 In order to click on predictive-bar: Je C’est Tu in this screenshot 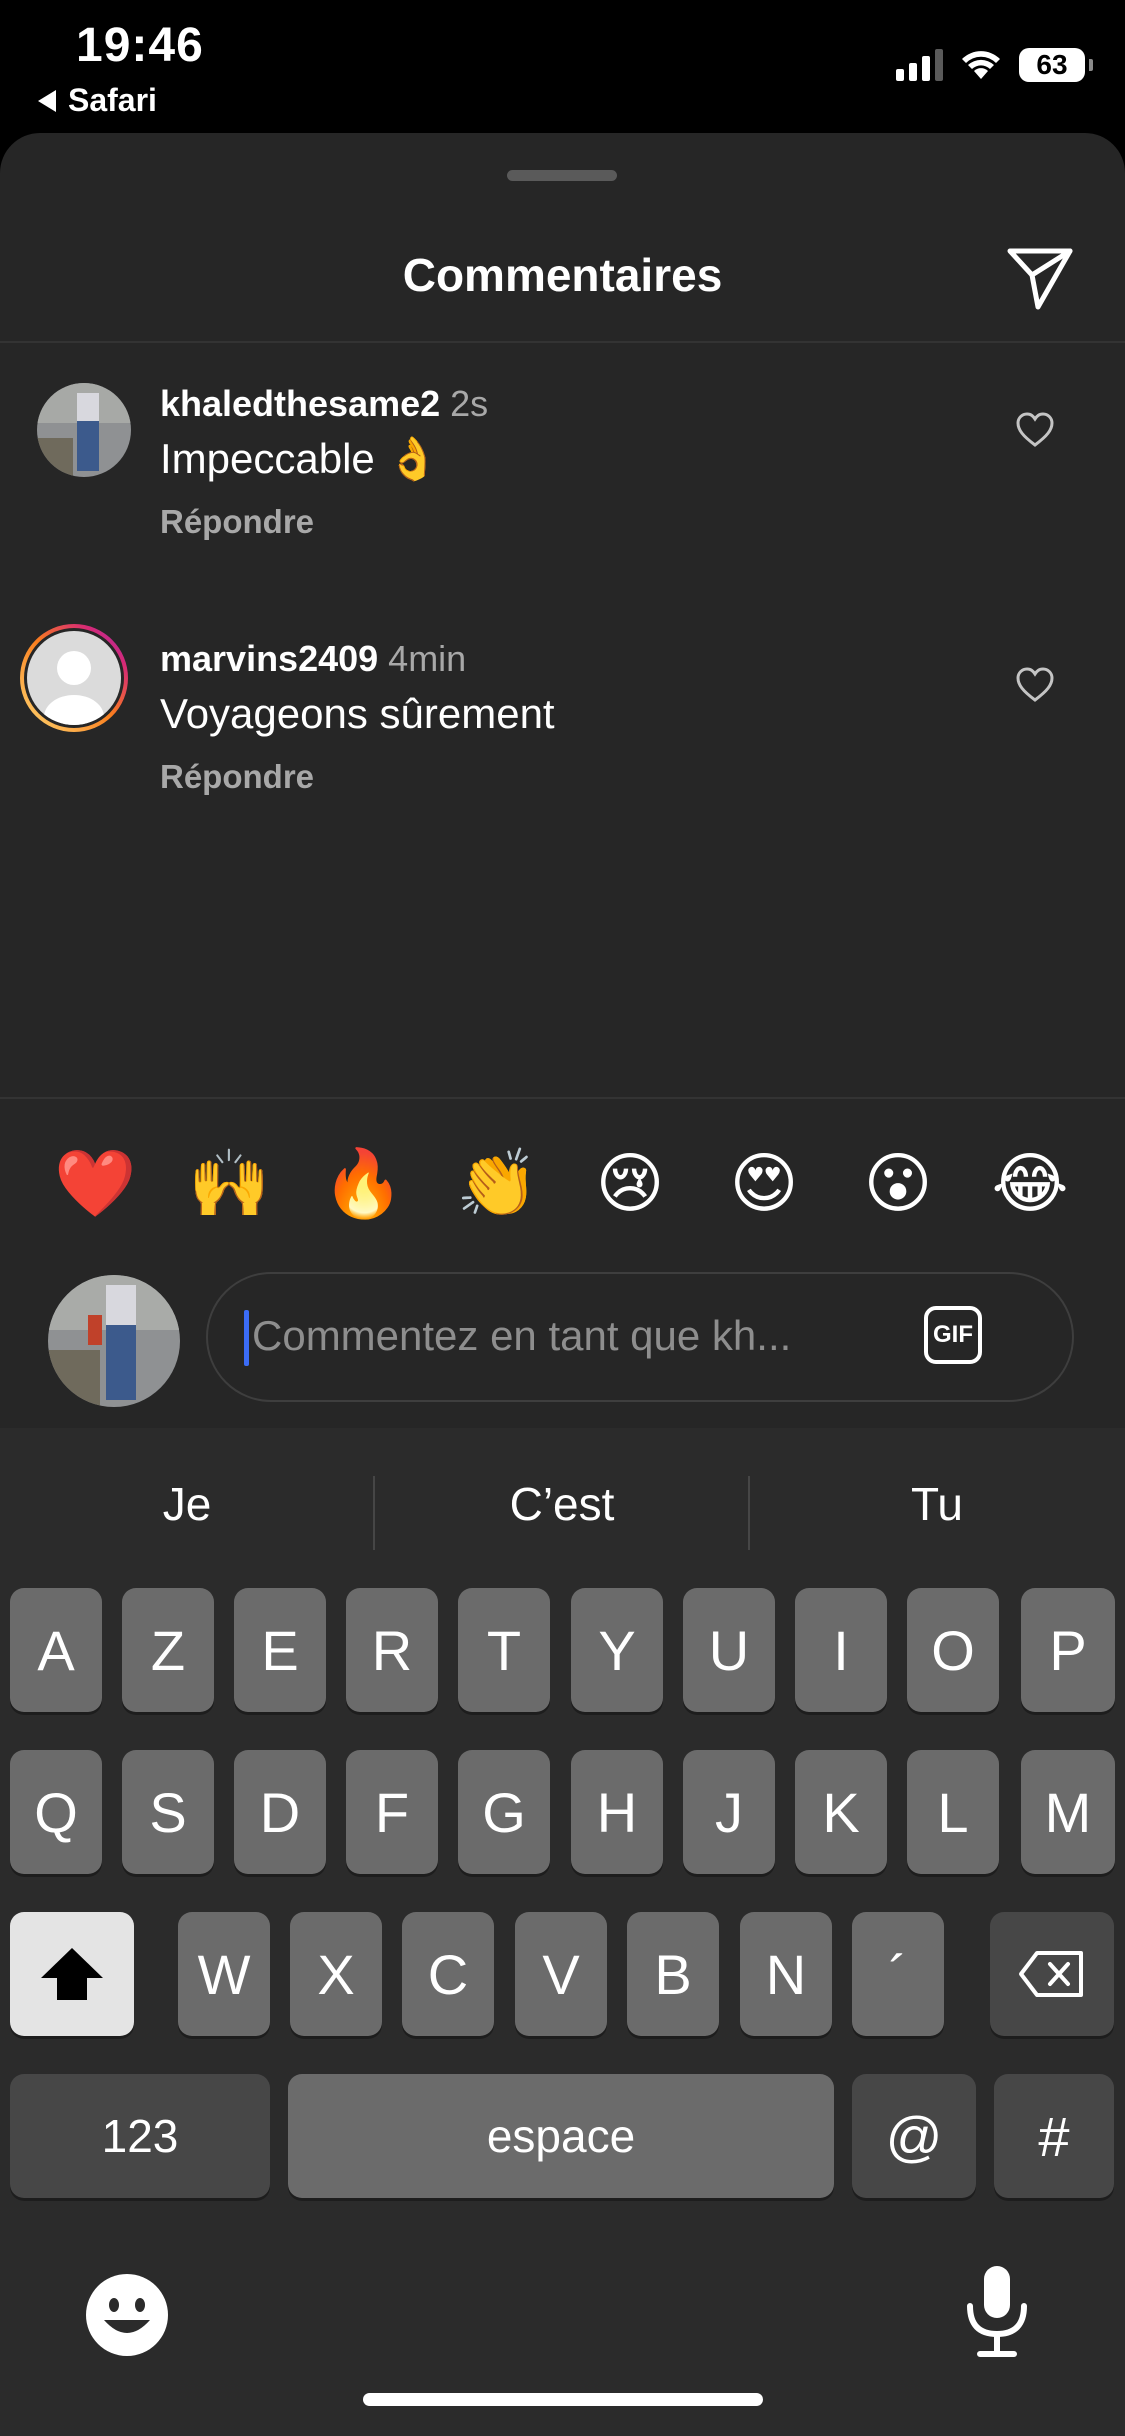, I will do `click(562, 1508)`.